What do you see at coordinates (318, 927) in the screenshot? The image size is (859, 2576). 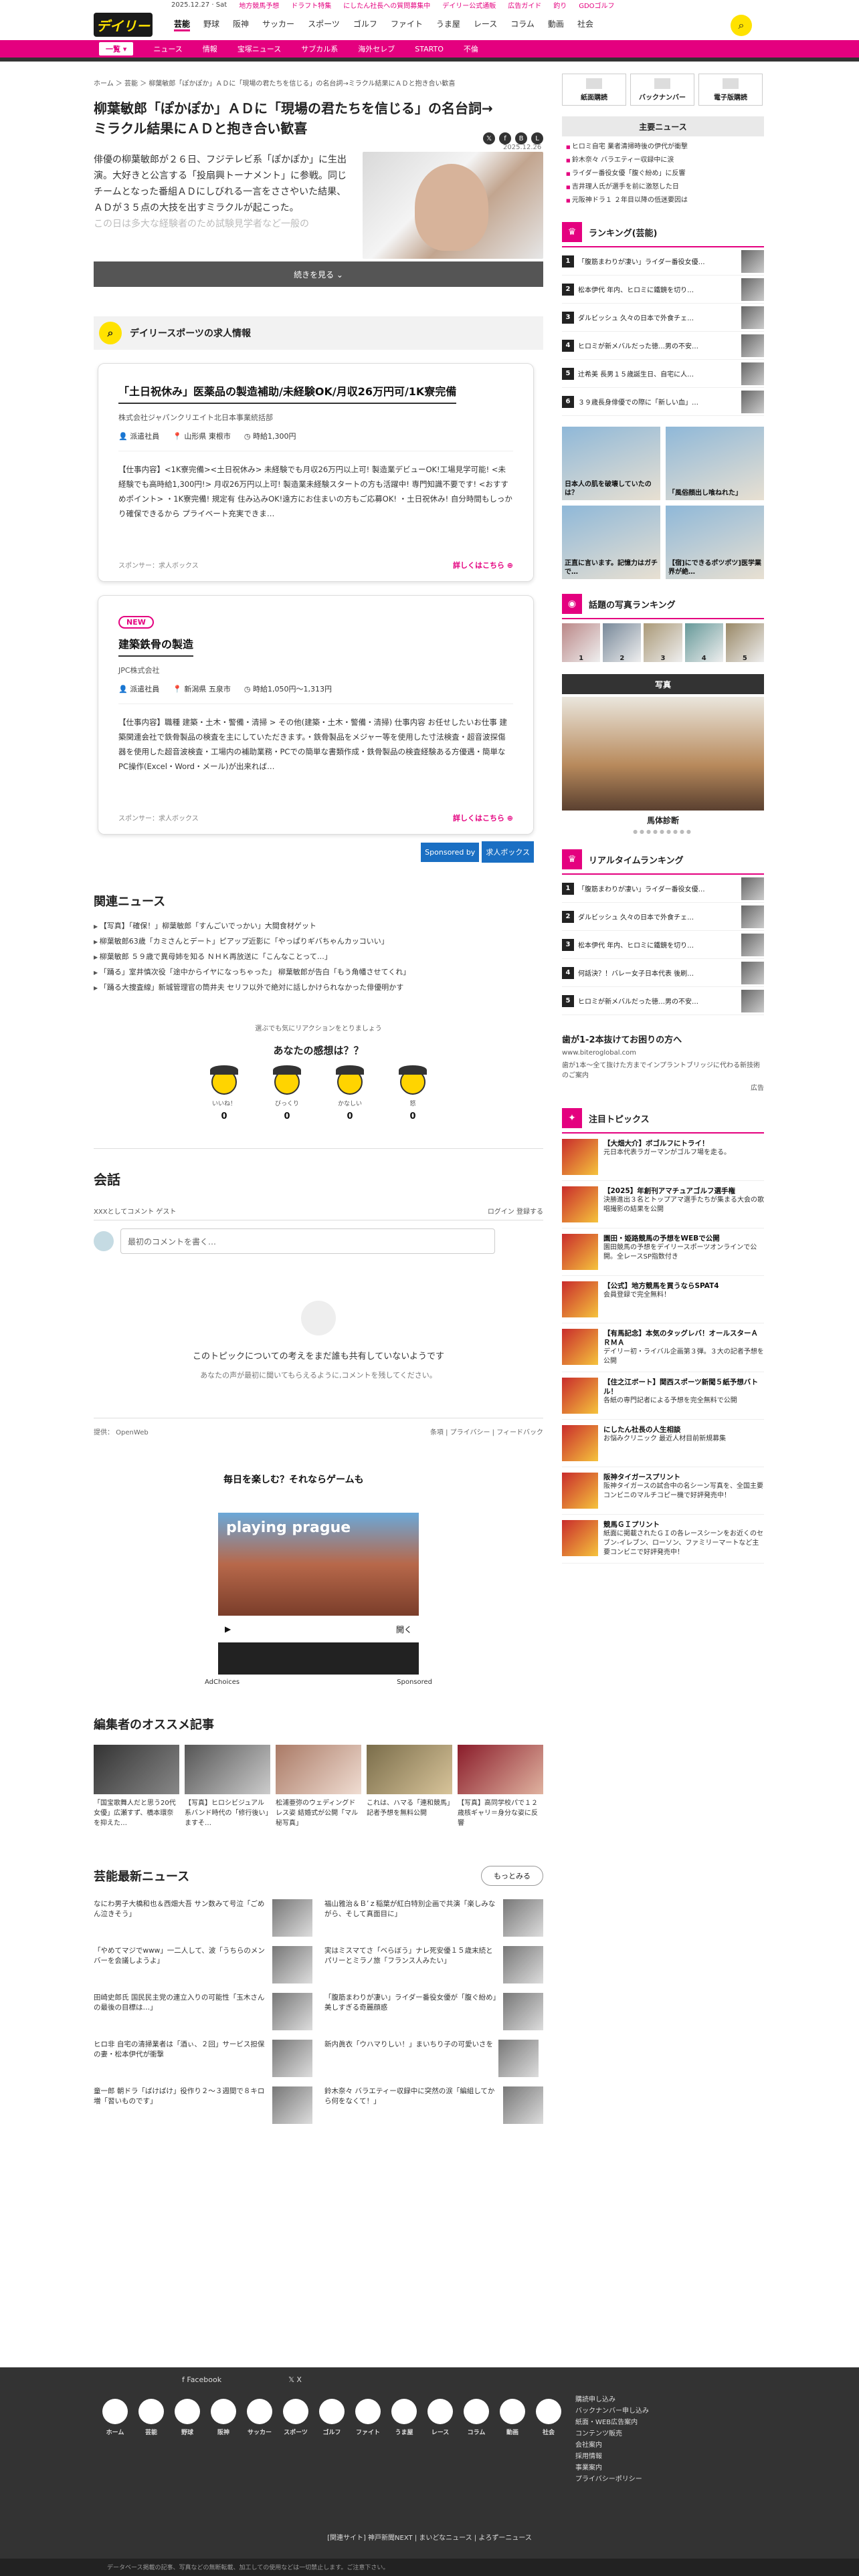 I see `related-link: 【写真】「確保！」柳葉敏郎「すんごいでっかい」大間食材ゲット` at bounding box center [318, 927].